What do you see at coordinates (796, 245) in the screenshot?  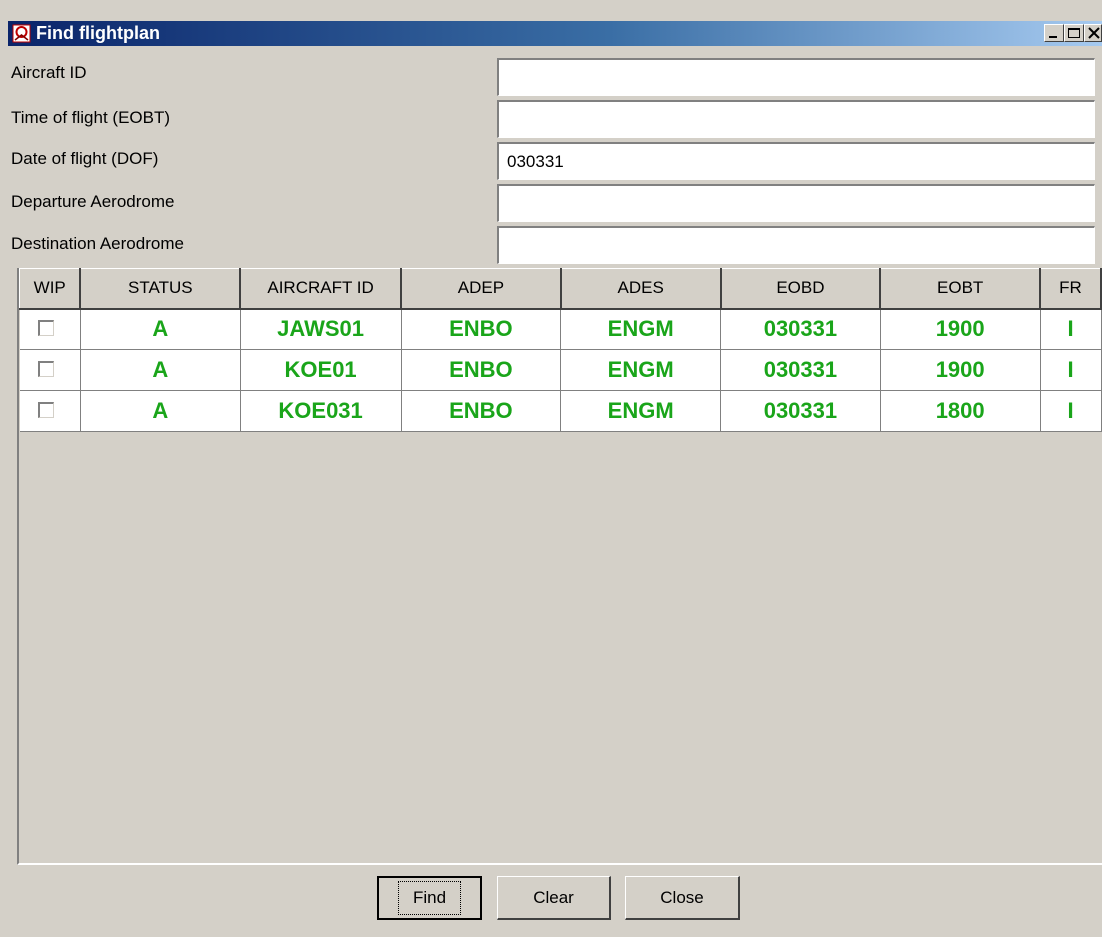 I see `destination-aerodrome-field` at bounding box center [796, 245].